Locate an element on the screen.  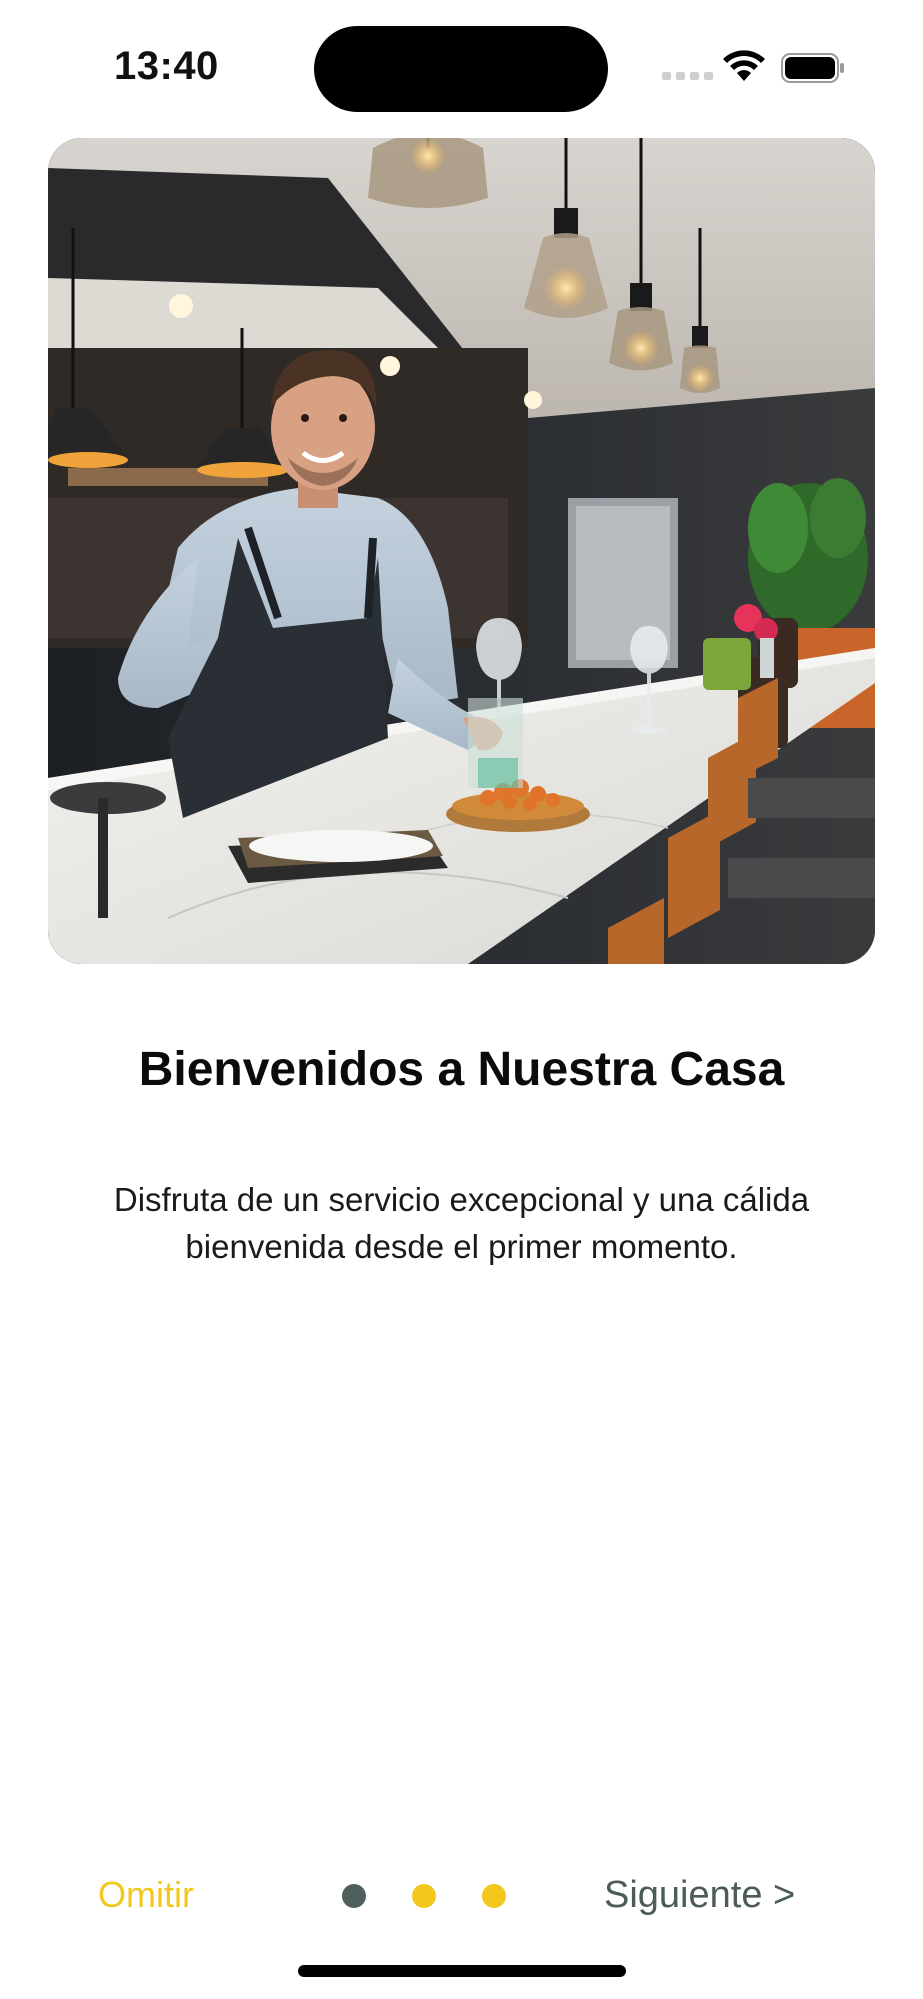
page-indicator is located at coordinates (424, 1896).